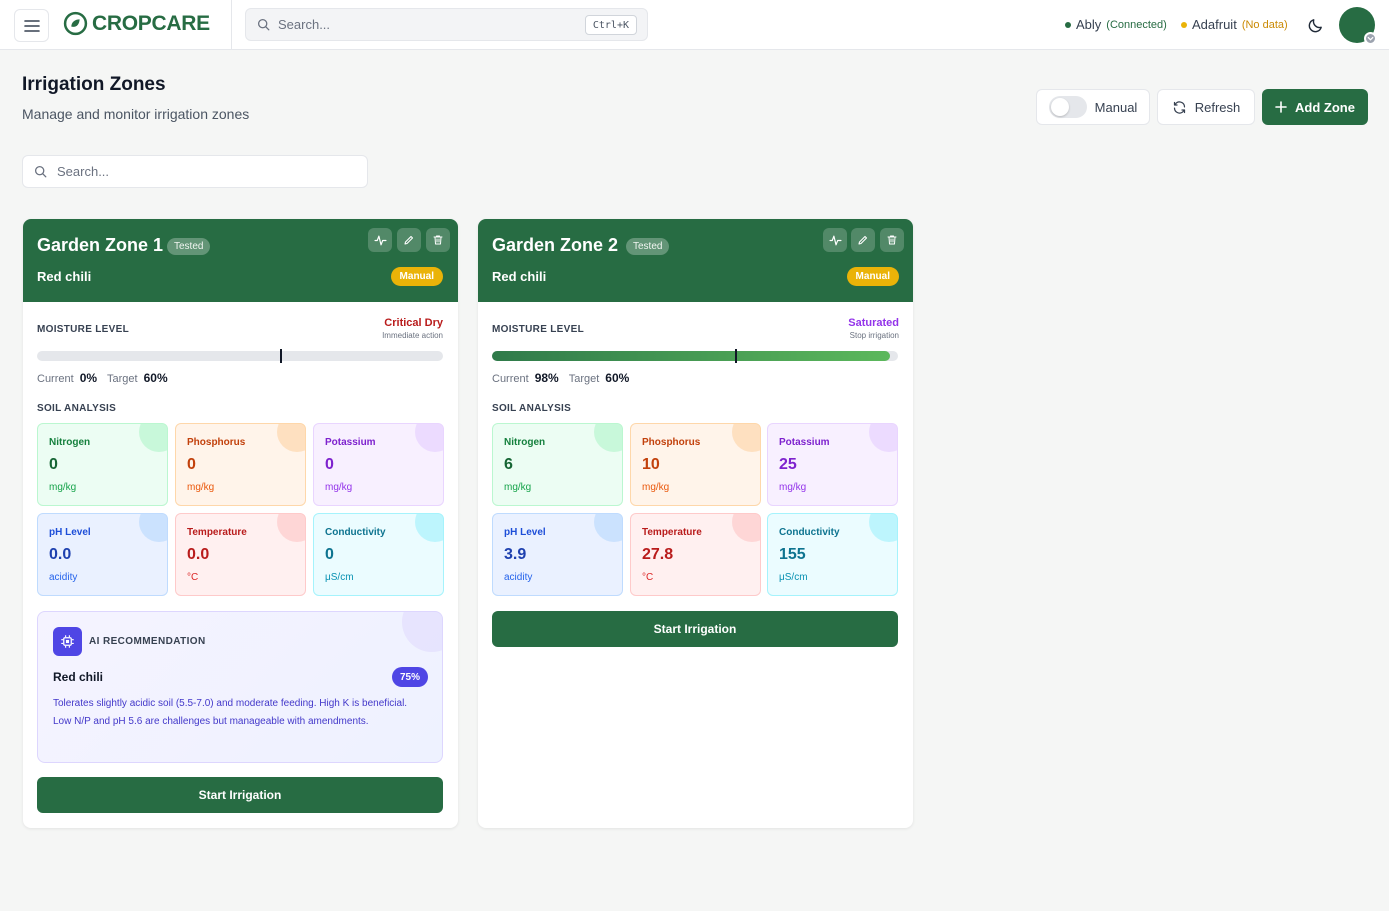 The height and width of the screenshot is (911, 1389). Describe the element at coordinates (525, 532) in the screenshot. I see `tile-label: pH Level` at that location.